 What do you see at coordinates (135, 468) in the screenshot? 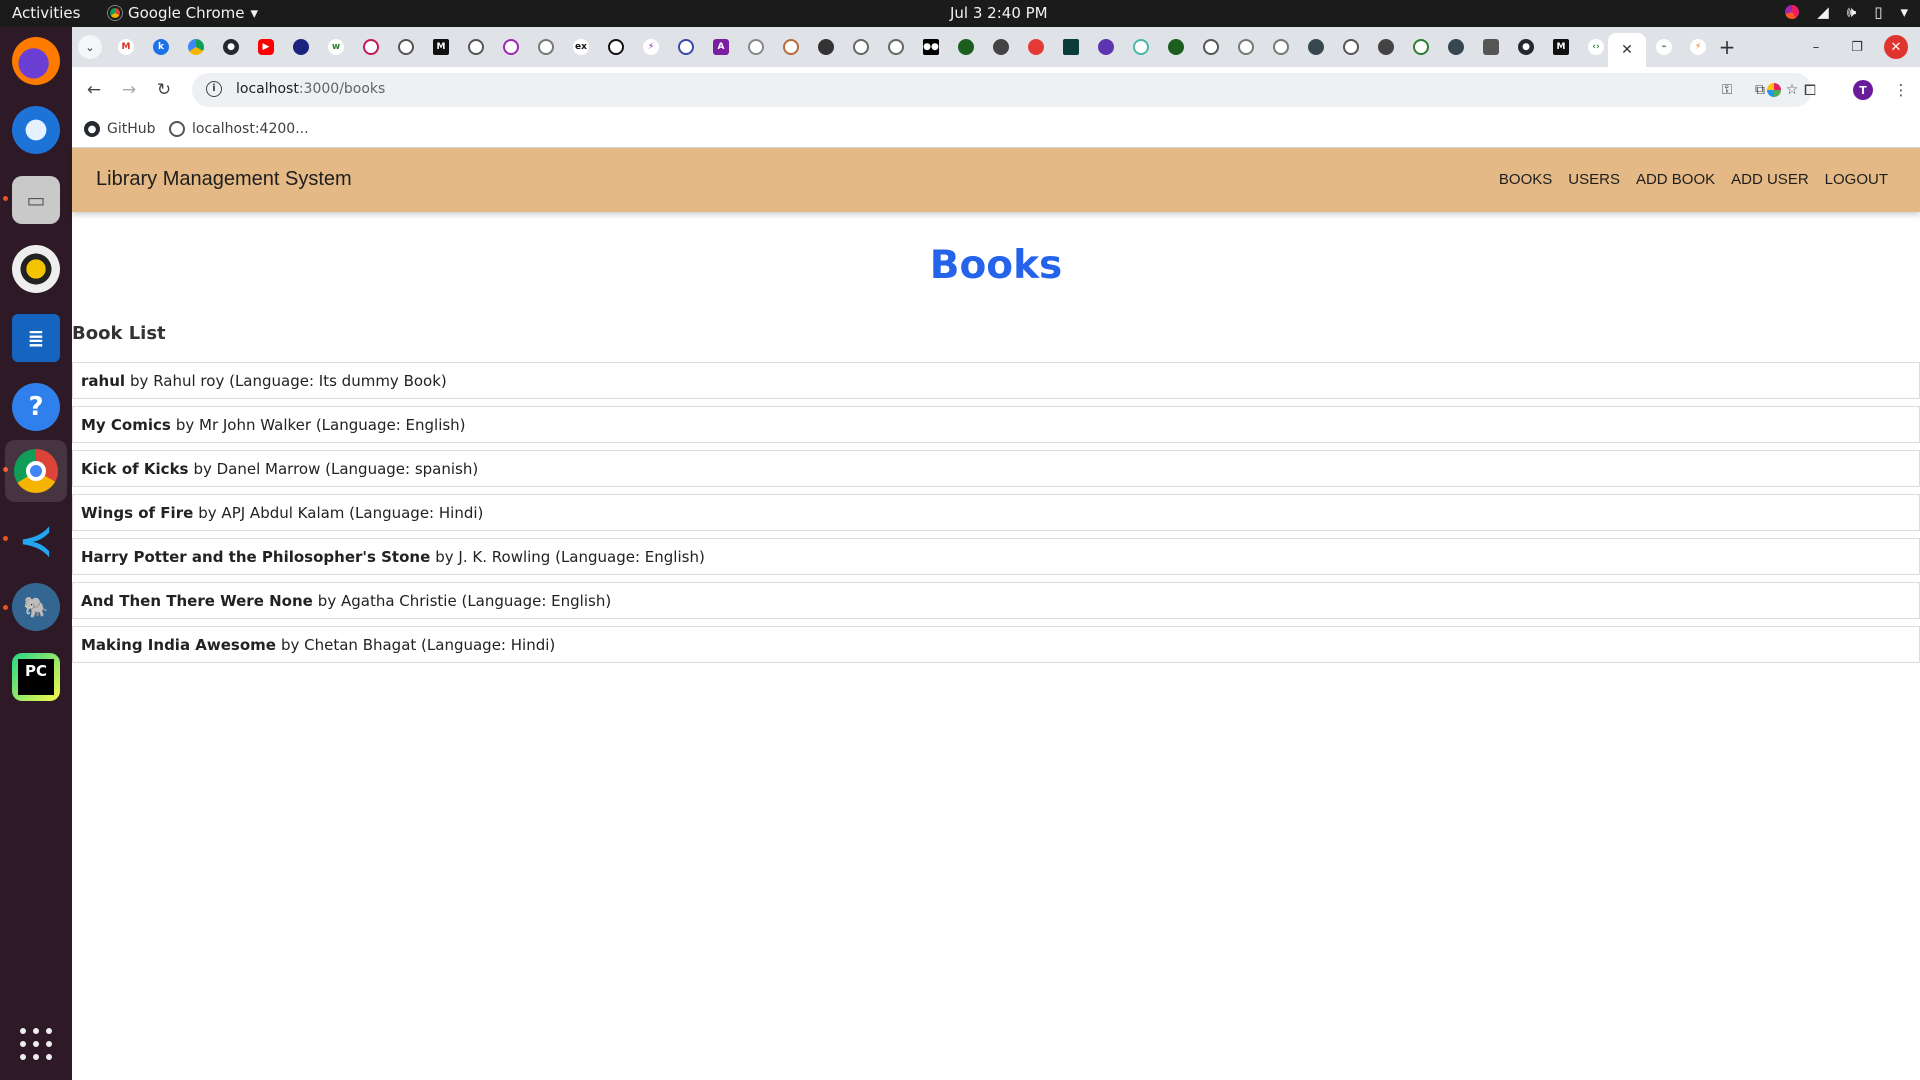
I see `book-title: Kick of Kicks` at bounding box center [135, 468].